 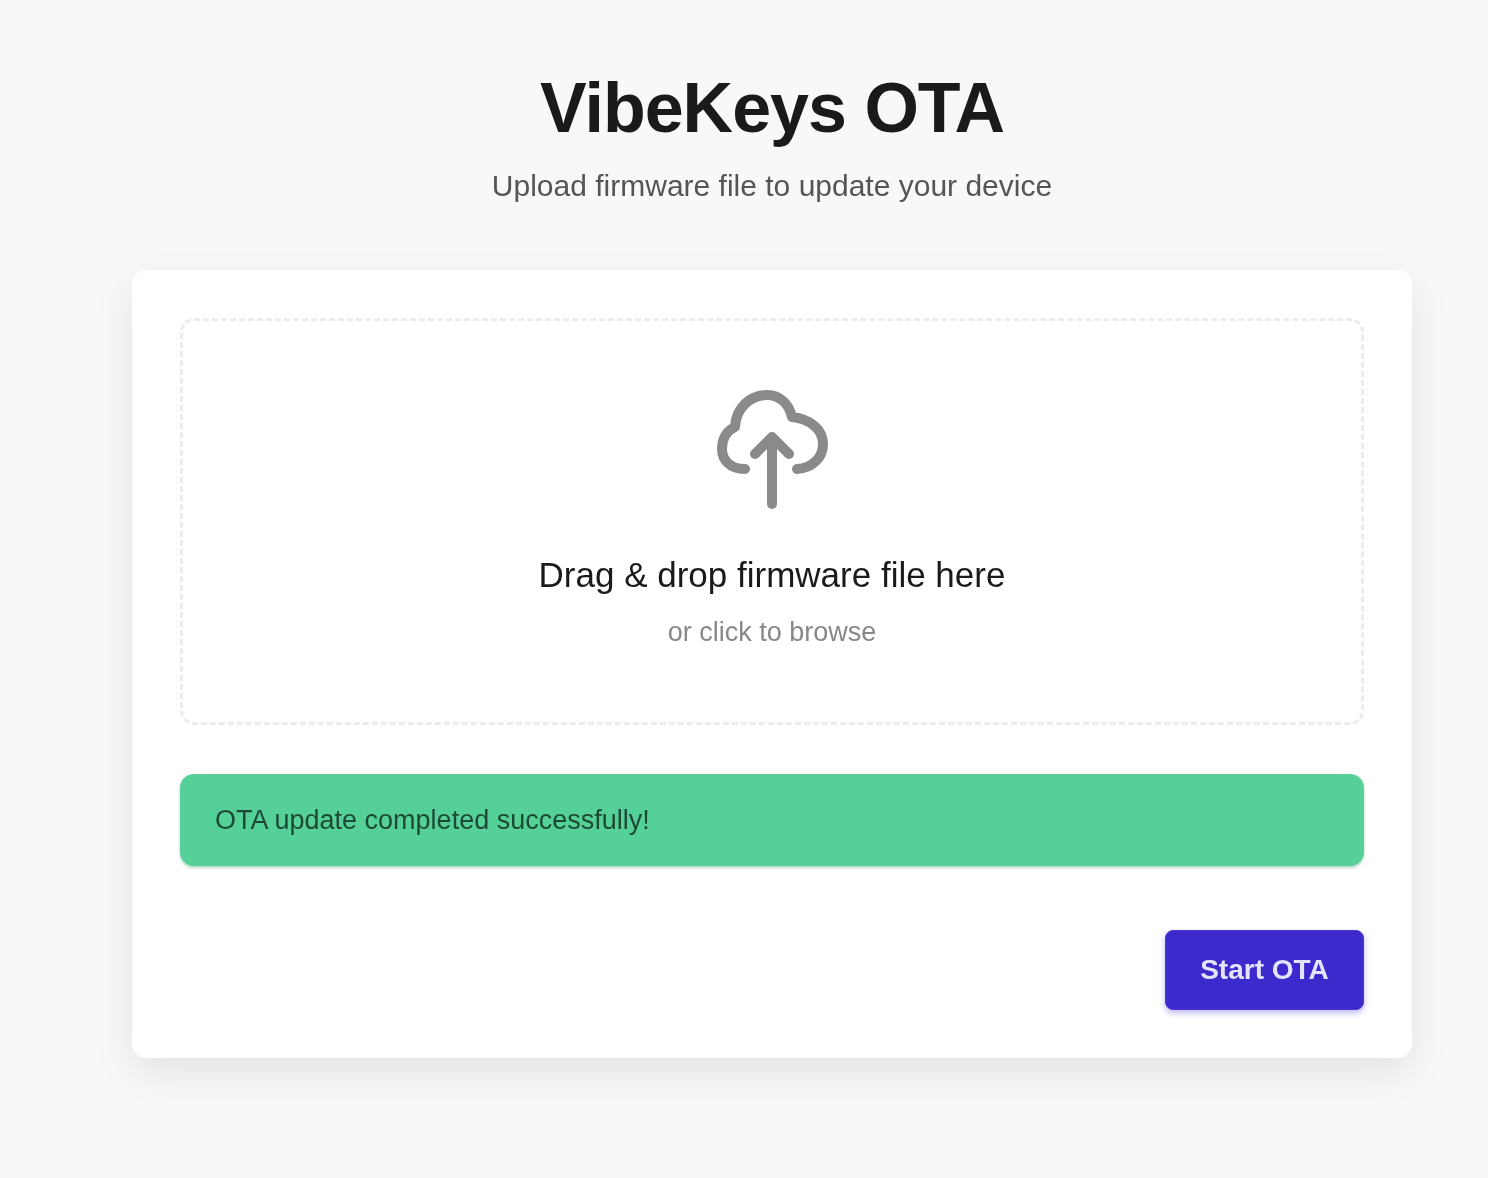 What do you see at coordinates (1264, 970) in the screenshot?
I see `start-ota-button: Start OTA` at bounding box center [1264, 970].